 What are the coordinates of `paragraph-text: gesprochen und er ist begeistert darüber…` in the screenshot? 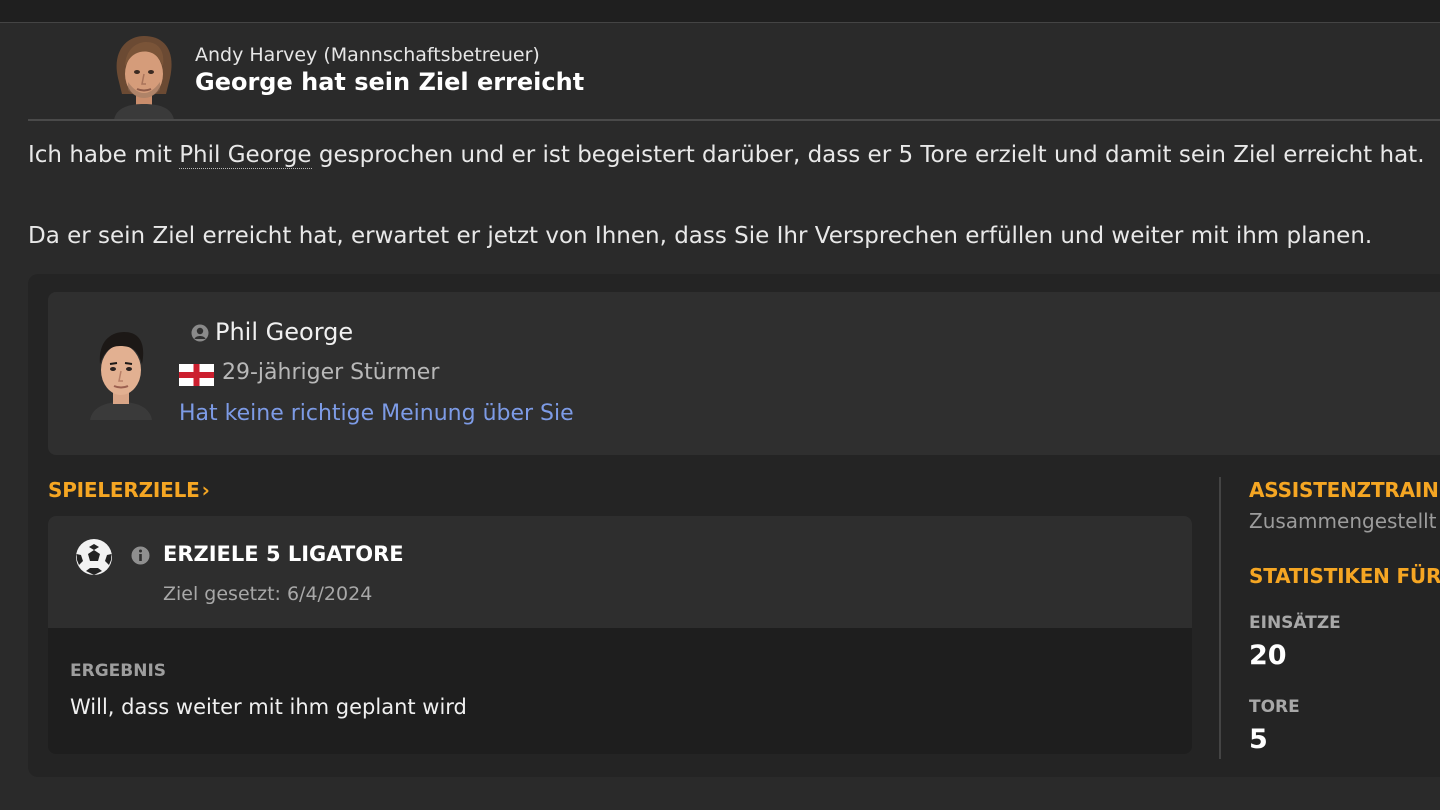 It's located at (868, 155).